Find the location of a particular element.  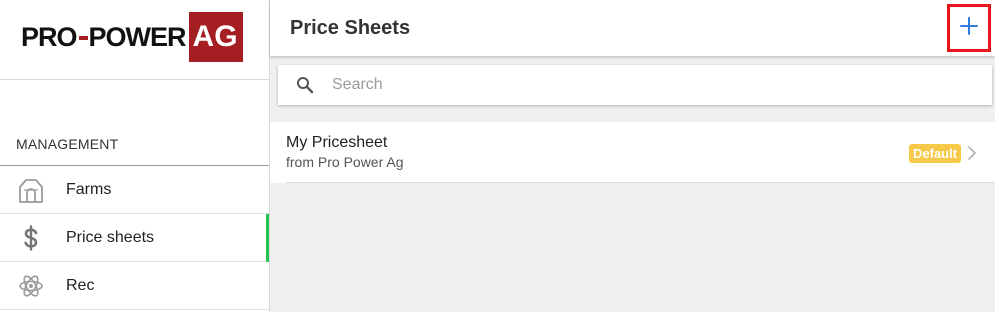

sidebar-item-price-sheets: Price sheets is located at coordinates (134, 238).